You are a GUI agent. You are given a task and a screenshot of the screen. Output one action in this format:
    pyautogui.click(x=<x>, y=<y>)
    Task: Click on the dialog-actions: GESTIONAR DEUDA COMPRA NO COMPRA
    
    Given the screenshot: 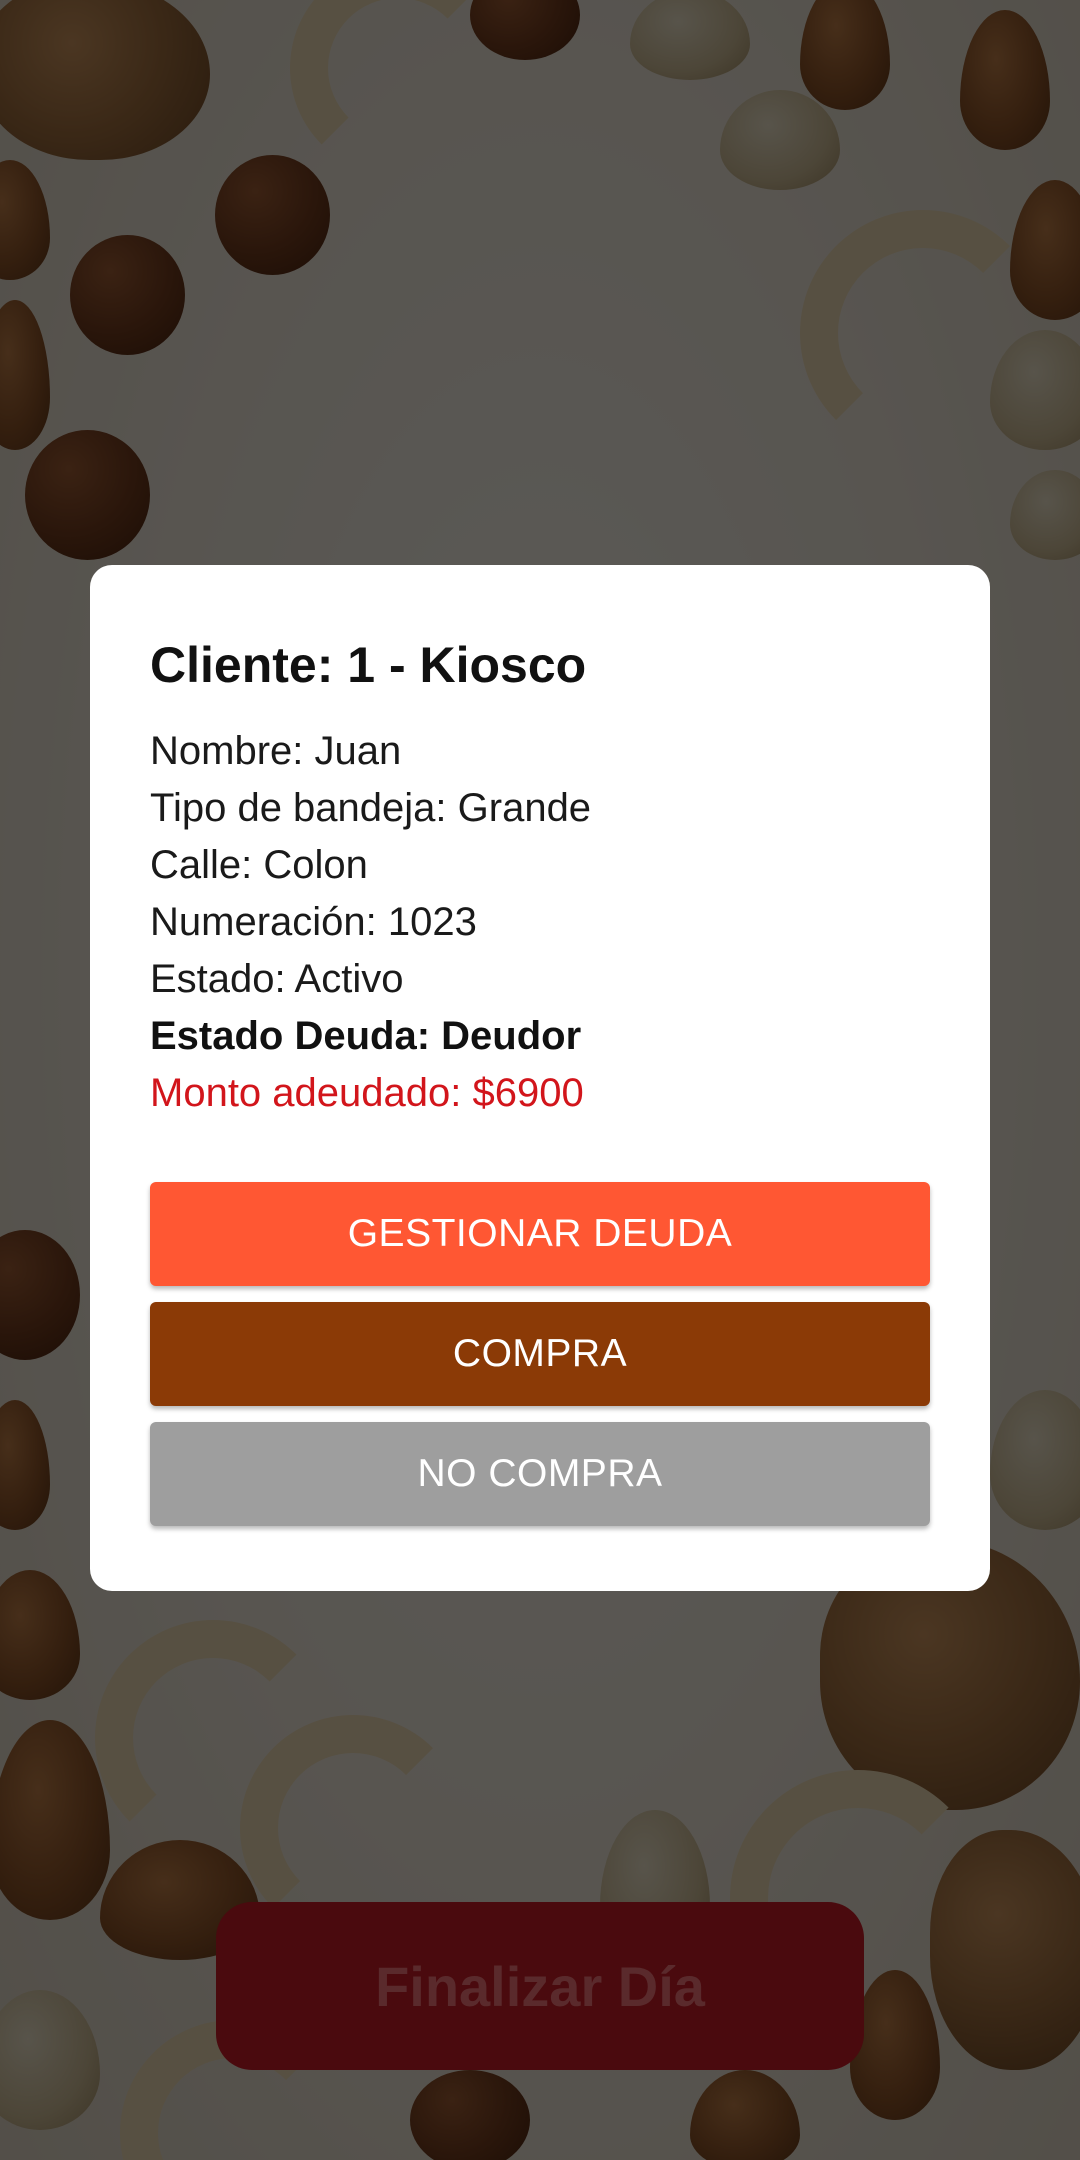 What is the action you would take?
    pyautogui.click(x=540, y=1354)
    